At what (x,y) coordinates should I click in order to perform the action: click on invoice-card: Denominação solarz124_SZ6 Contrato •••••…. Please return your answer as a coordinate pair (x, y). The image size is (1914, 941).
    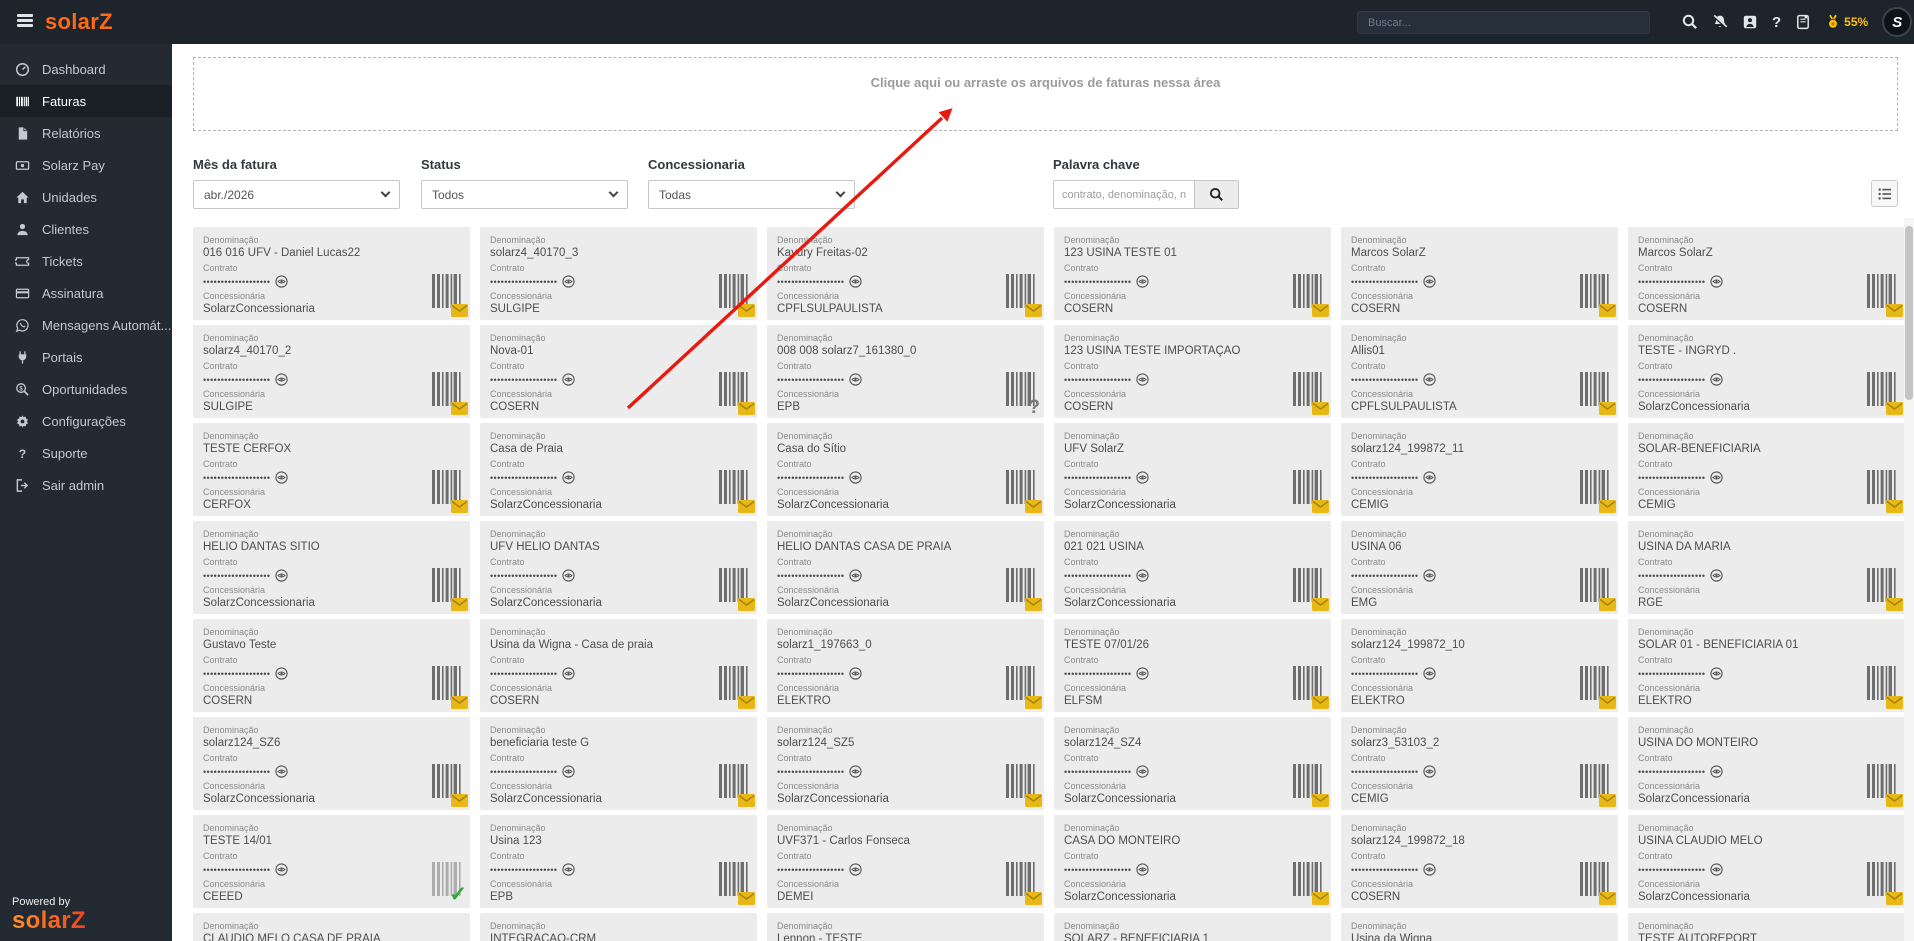
    Looking at the image, I should click on (331, 763).